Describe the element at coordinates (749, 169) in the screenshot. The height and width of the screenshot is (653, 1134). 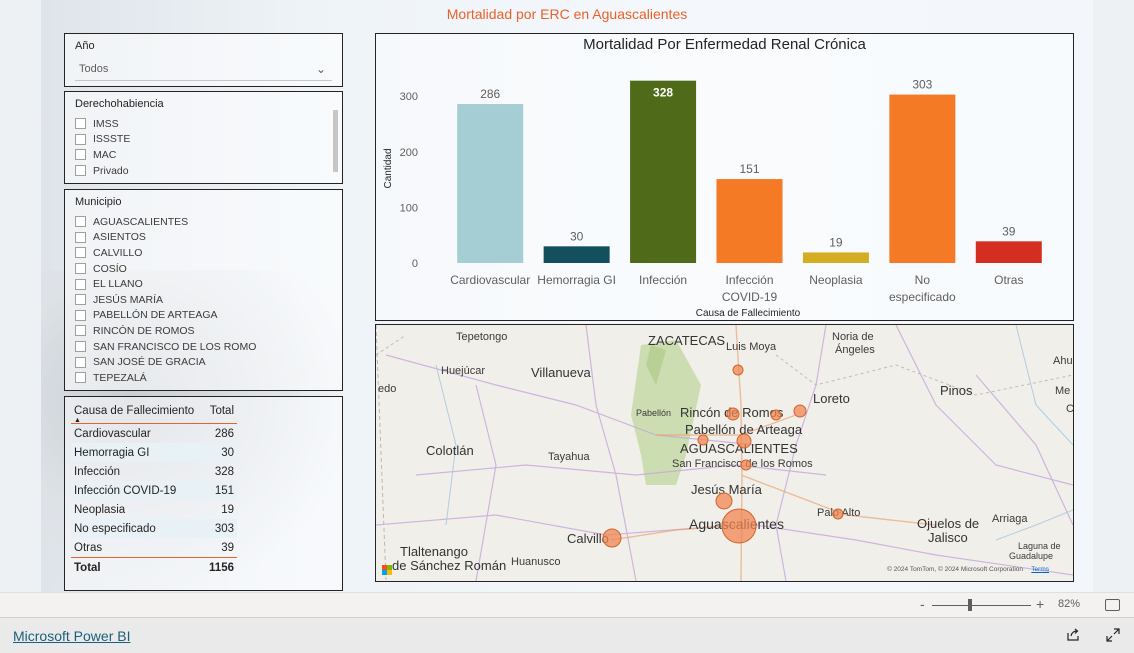
I see `data-label: 151` at that location.